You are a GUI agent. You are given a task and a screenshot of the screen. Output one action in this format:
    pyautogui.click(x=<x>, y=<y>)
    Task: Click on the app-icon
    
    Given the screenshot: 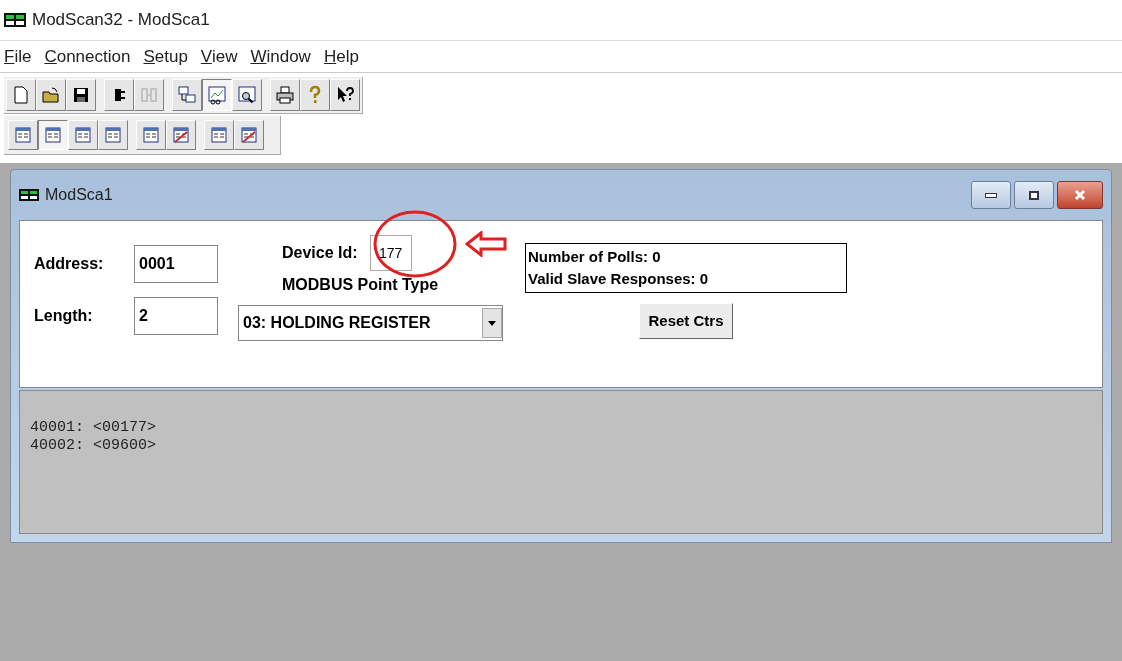 What is the action you would take?
    pyautogui.click(x=15, y=20)
    